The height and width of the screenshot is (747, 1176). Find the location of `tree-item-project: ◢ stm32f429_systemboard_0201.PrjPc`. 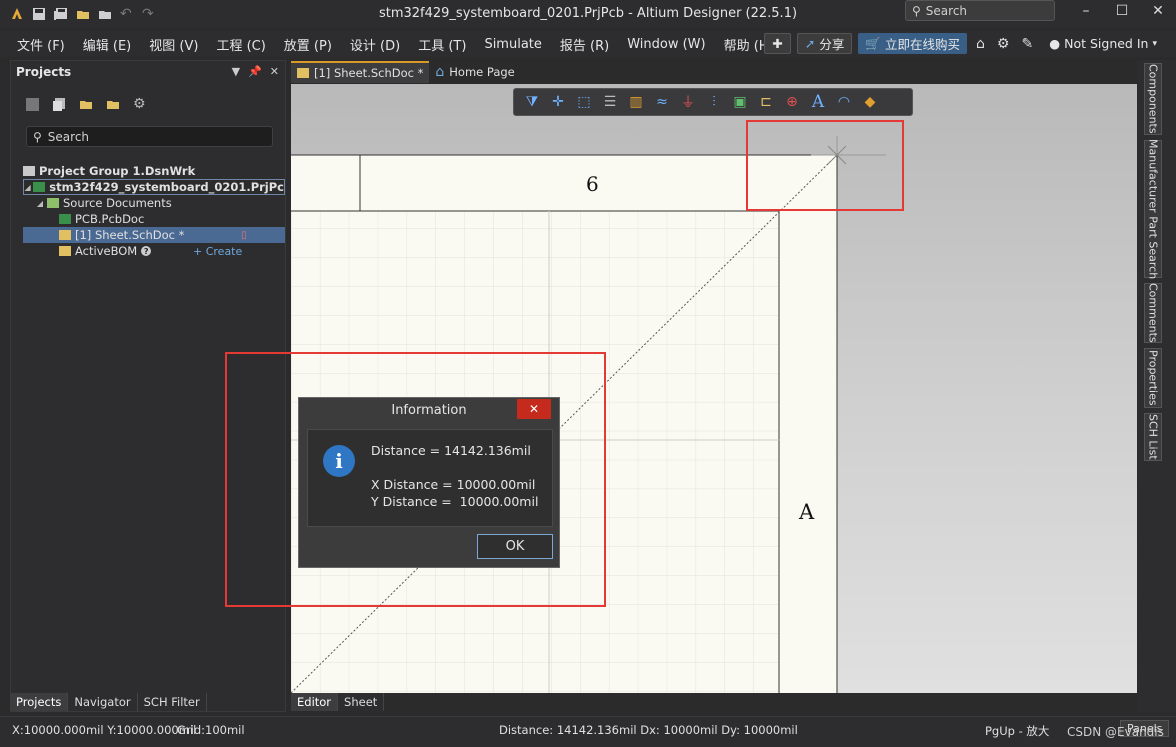

tree-item-project: ◢ stm32f429_systemboard_0201.PrjPc is located at coordinates (154, 187).